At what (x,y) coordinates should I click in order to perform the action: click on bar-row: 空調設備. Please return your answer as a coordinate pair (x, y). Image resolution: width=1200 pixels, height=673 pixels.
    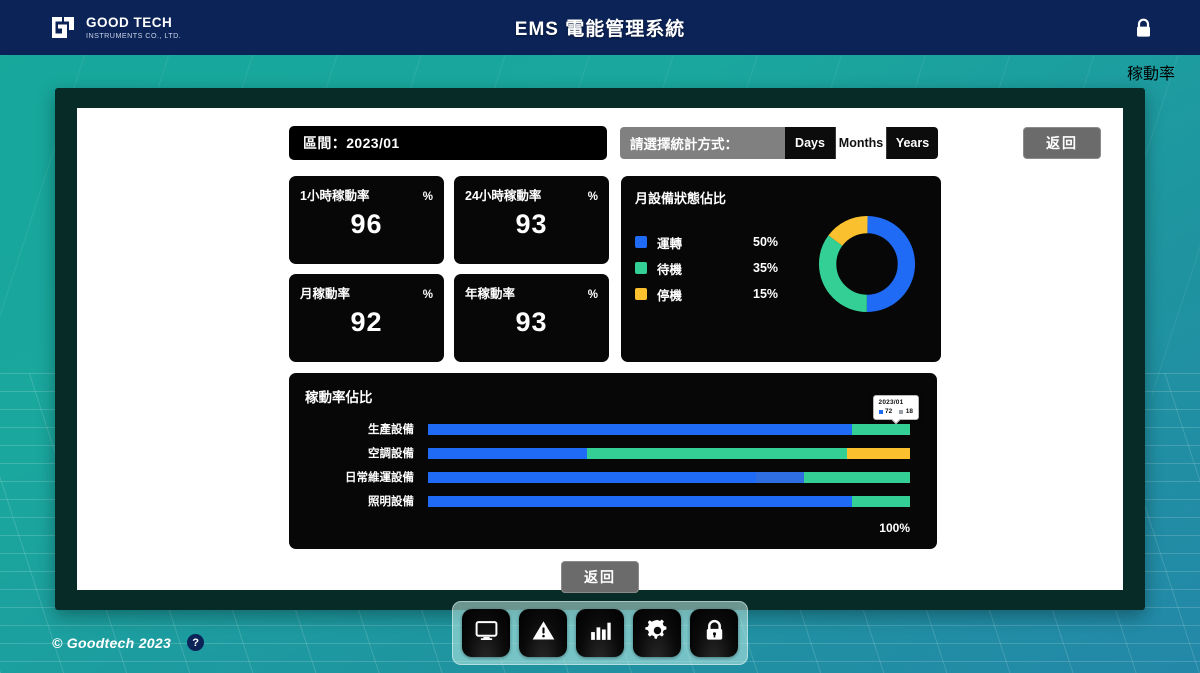
    Looking at the image, I should click on (613, 453).